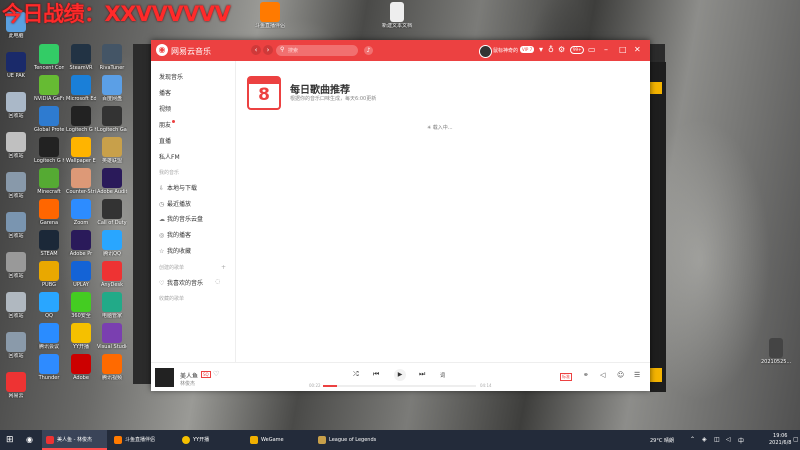 Image resolution: width=800 pixels, height=450 pixels. What do you see at coordinates (527, 49) in the screenshot?
I see `vip-badge: VIP 7` at bounding box center [527, 49].